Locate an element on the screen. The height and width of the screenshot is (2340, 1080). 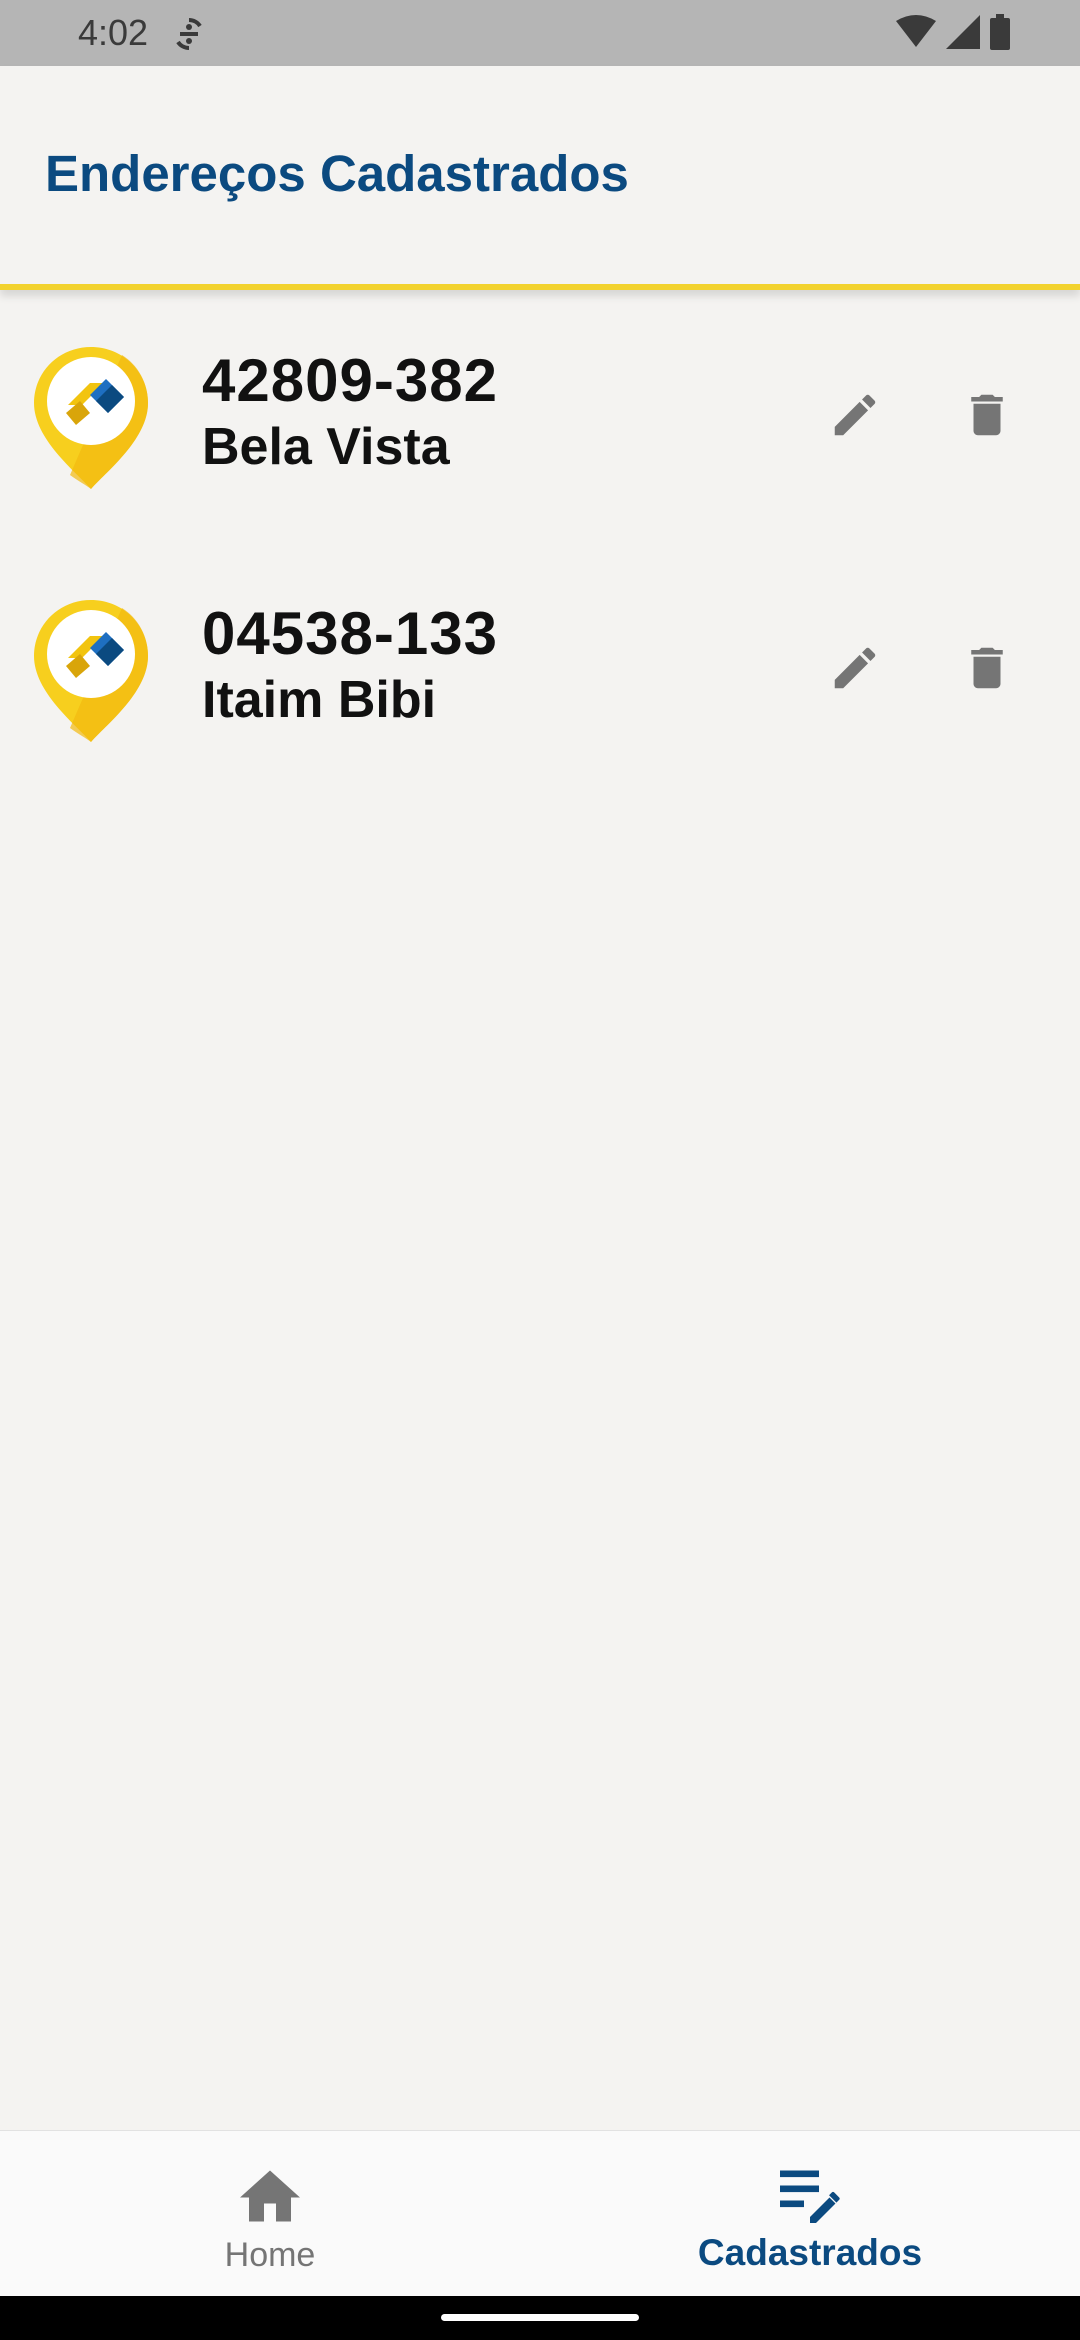
status-icons is located at coordinates (953, 34).